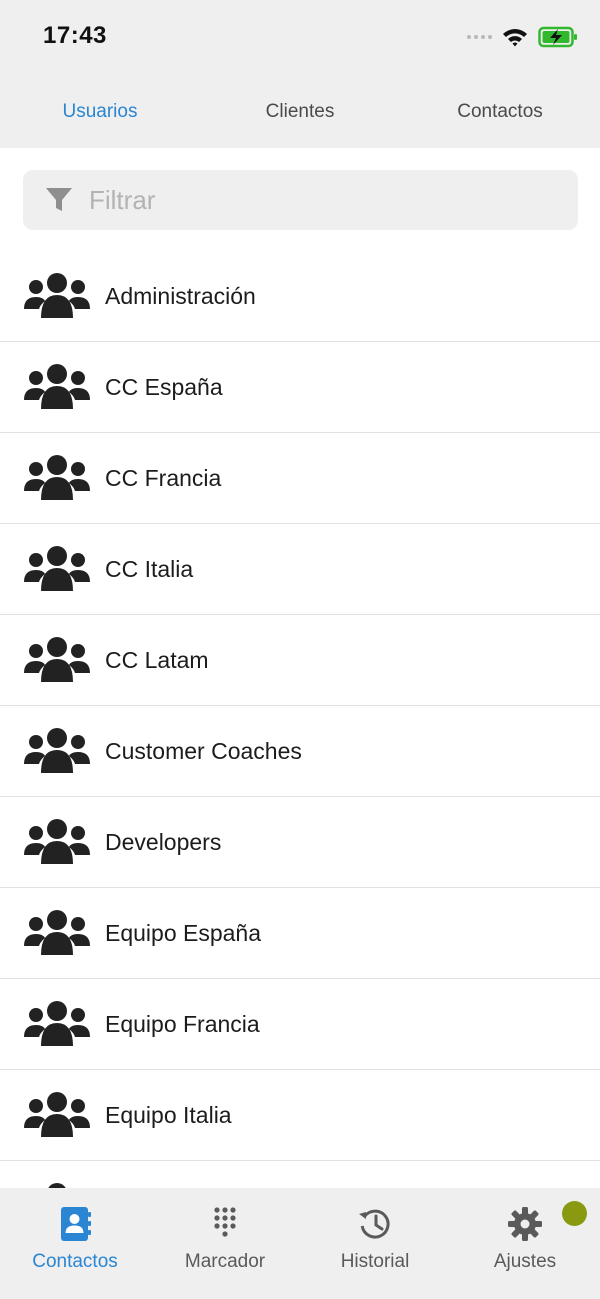 The height and width of the screenshot is (1299, 600). Describe the element at coordinates (75, 1243) in the screenshot. I see `tab-contactos-bottom: Contactos` at that location.